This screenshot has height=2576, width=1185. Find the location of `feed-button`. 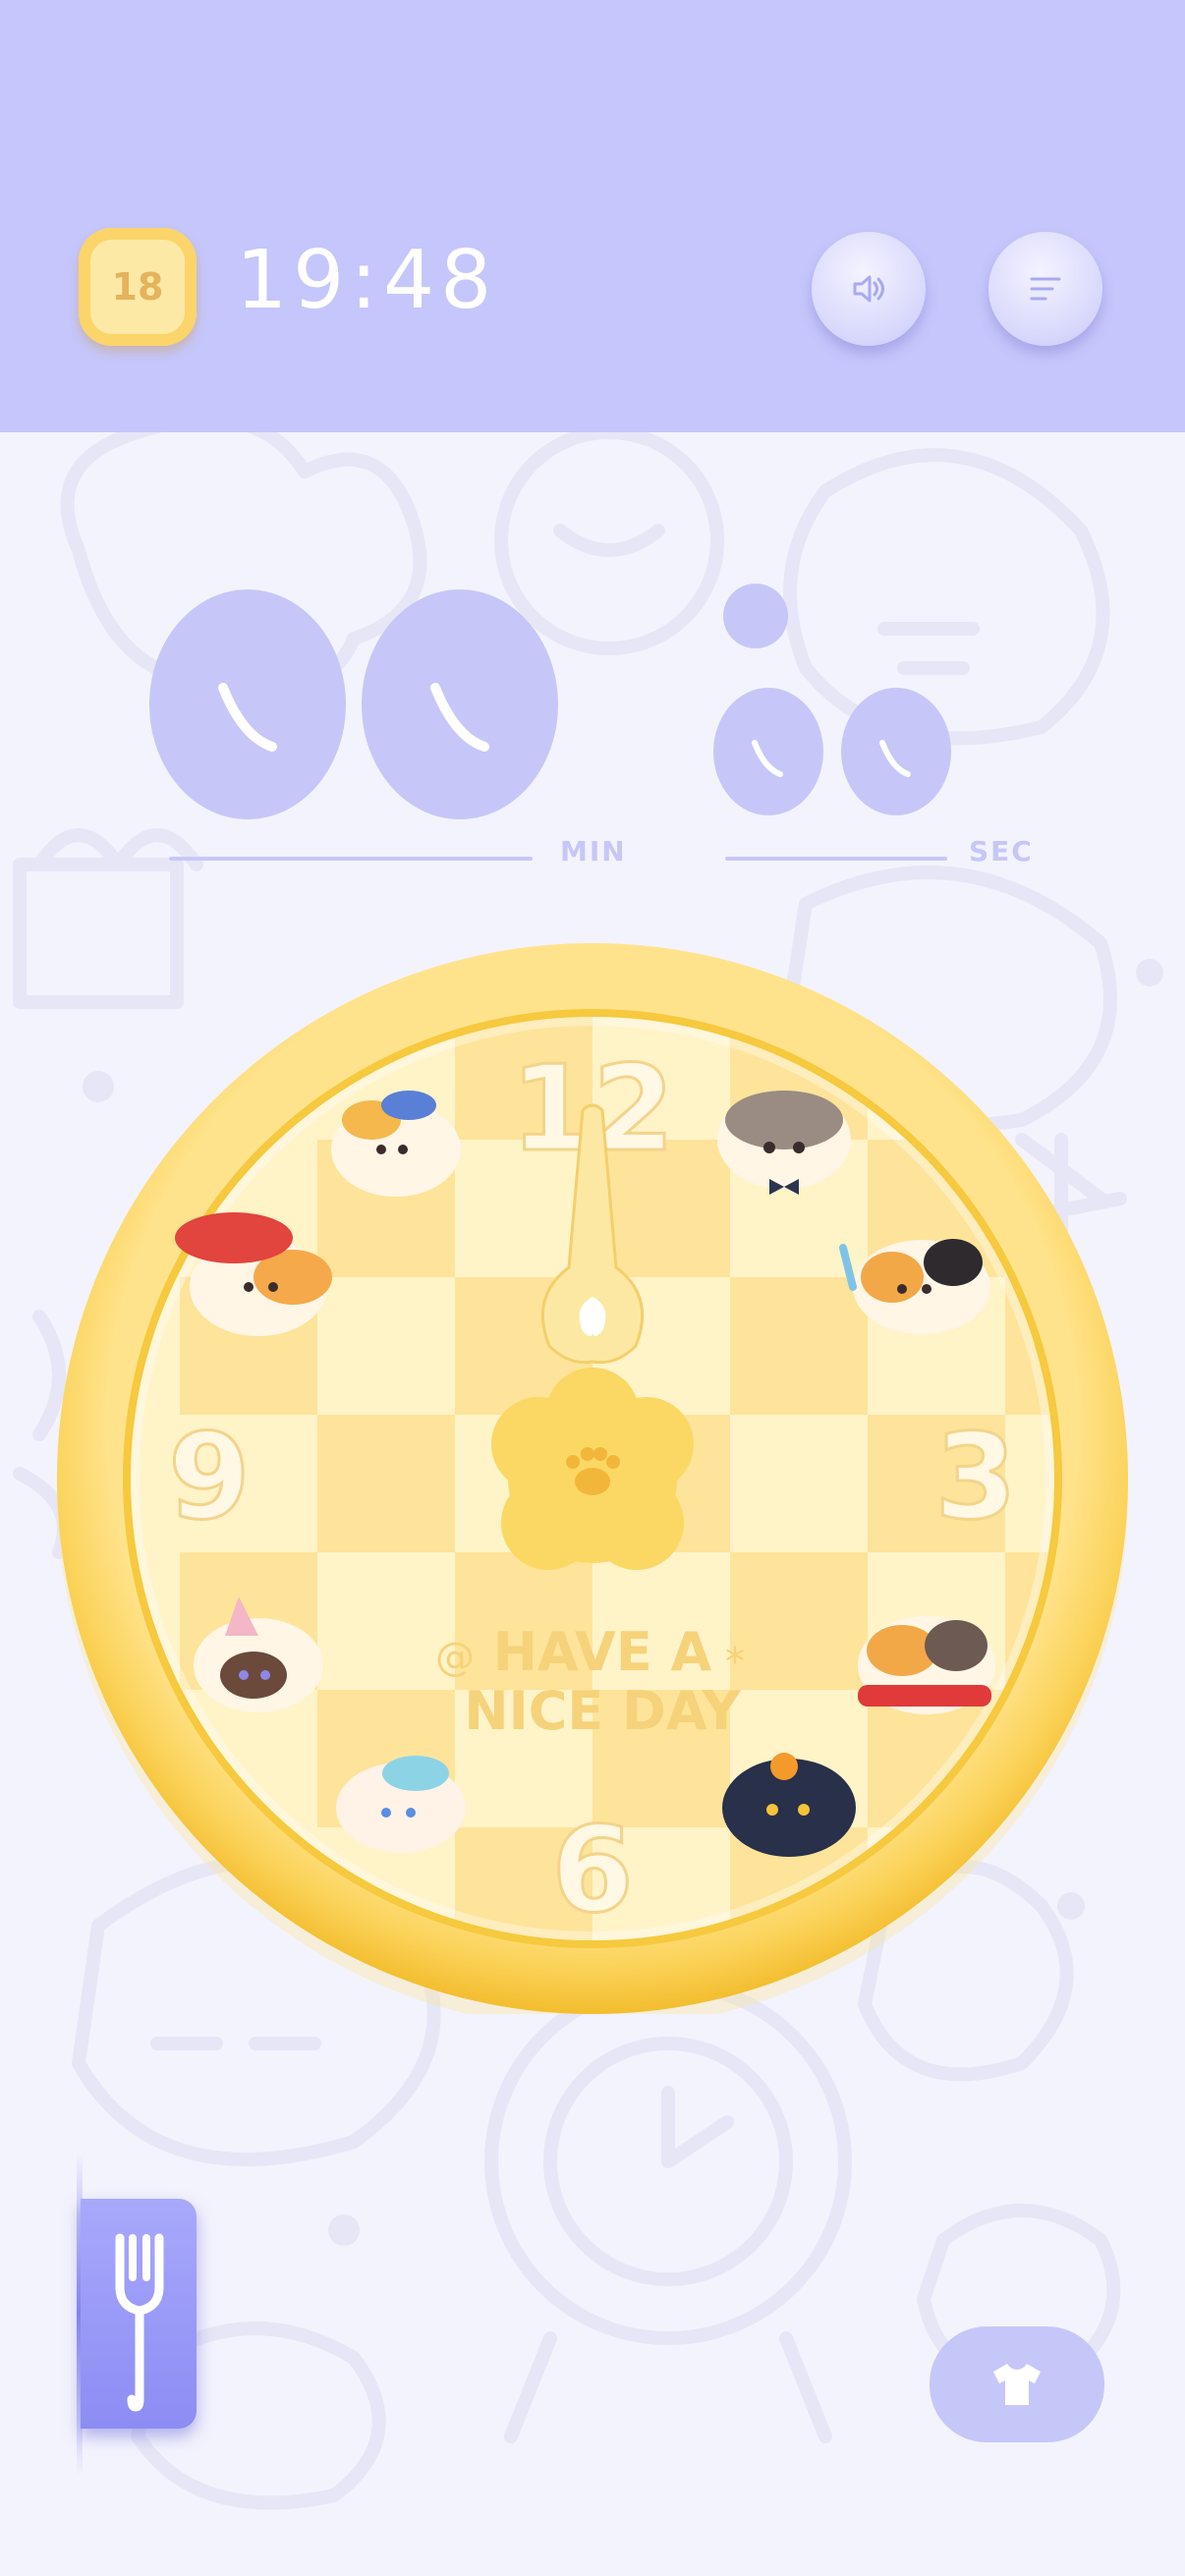

feed-button is located at coordinates (139, 2314).